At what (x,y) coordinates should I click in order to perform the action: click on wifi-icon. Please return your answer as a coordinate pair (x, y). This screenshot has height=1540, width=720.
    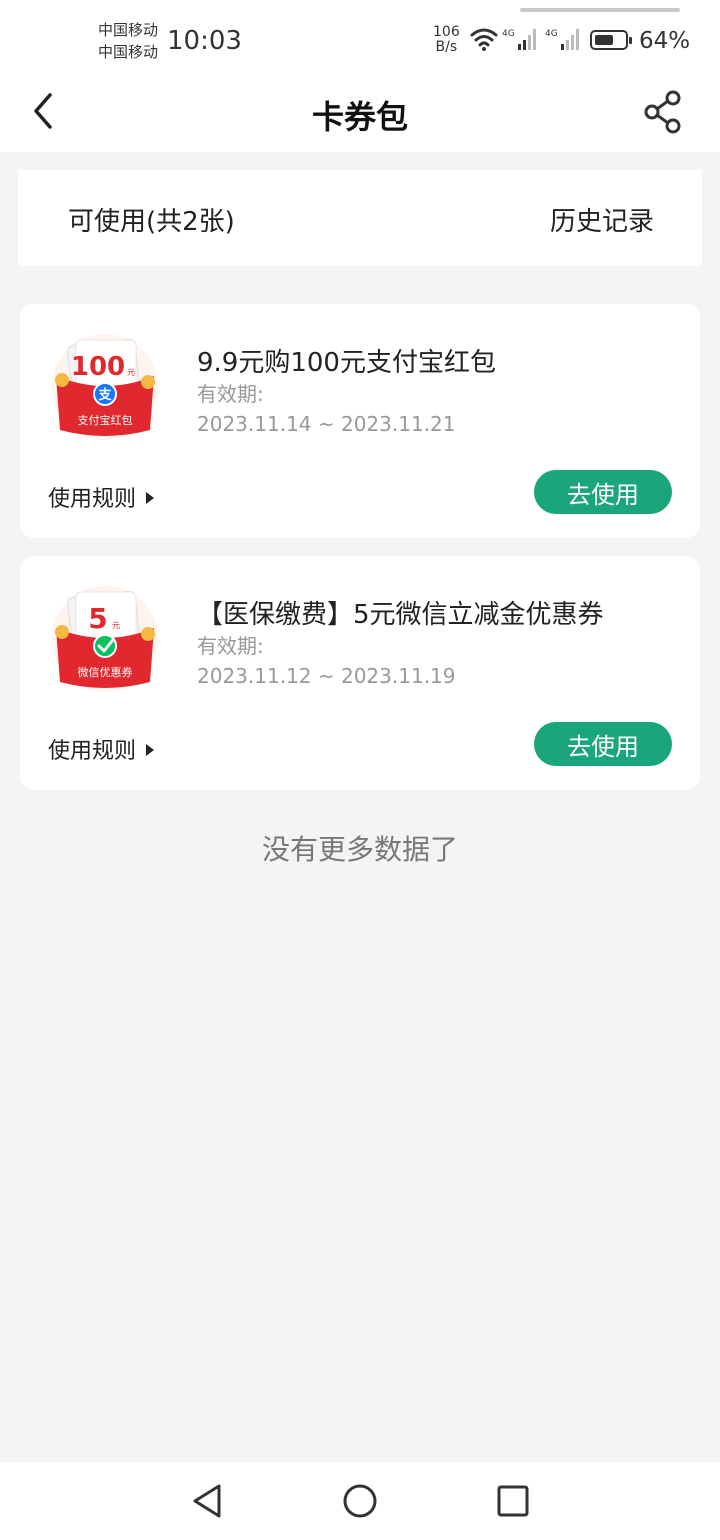
    Looking at the image, I should click on (484, 39).